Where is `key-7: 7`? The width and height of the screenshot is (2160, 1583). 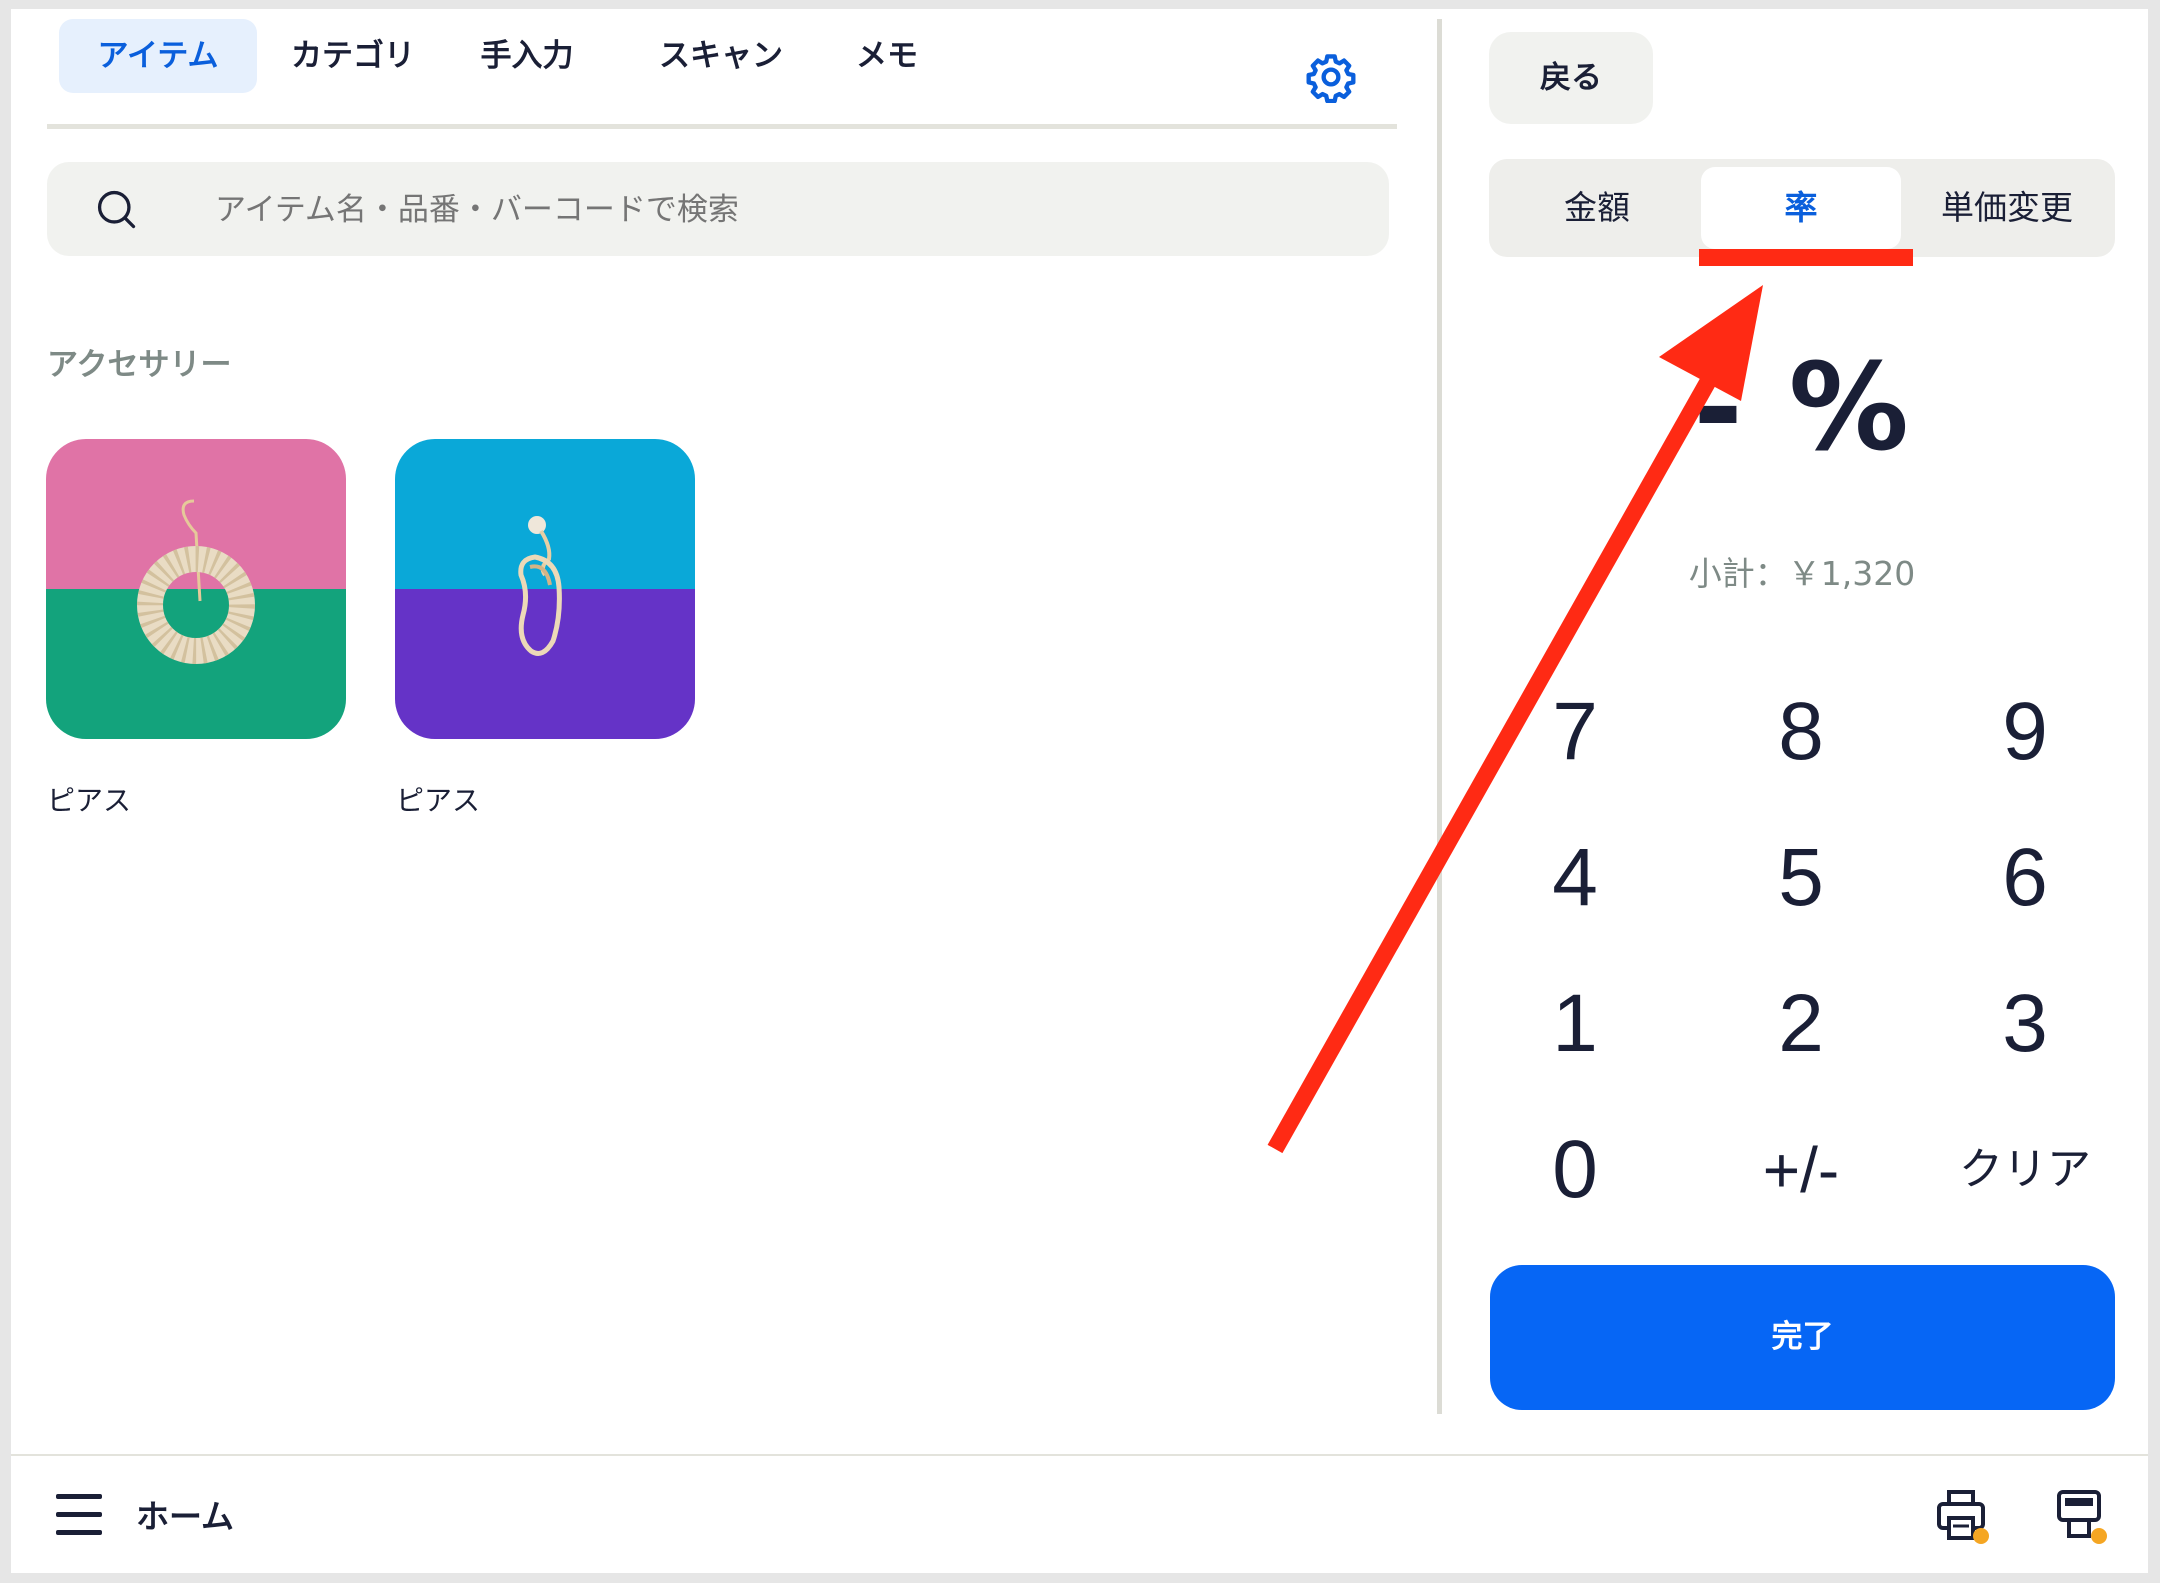
key-7: 7 is located at coordinates (1575, 732).